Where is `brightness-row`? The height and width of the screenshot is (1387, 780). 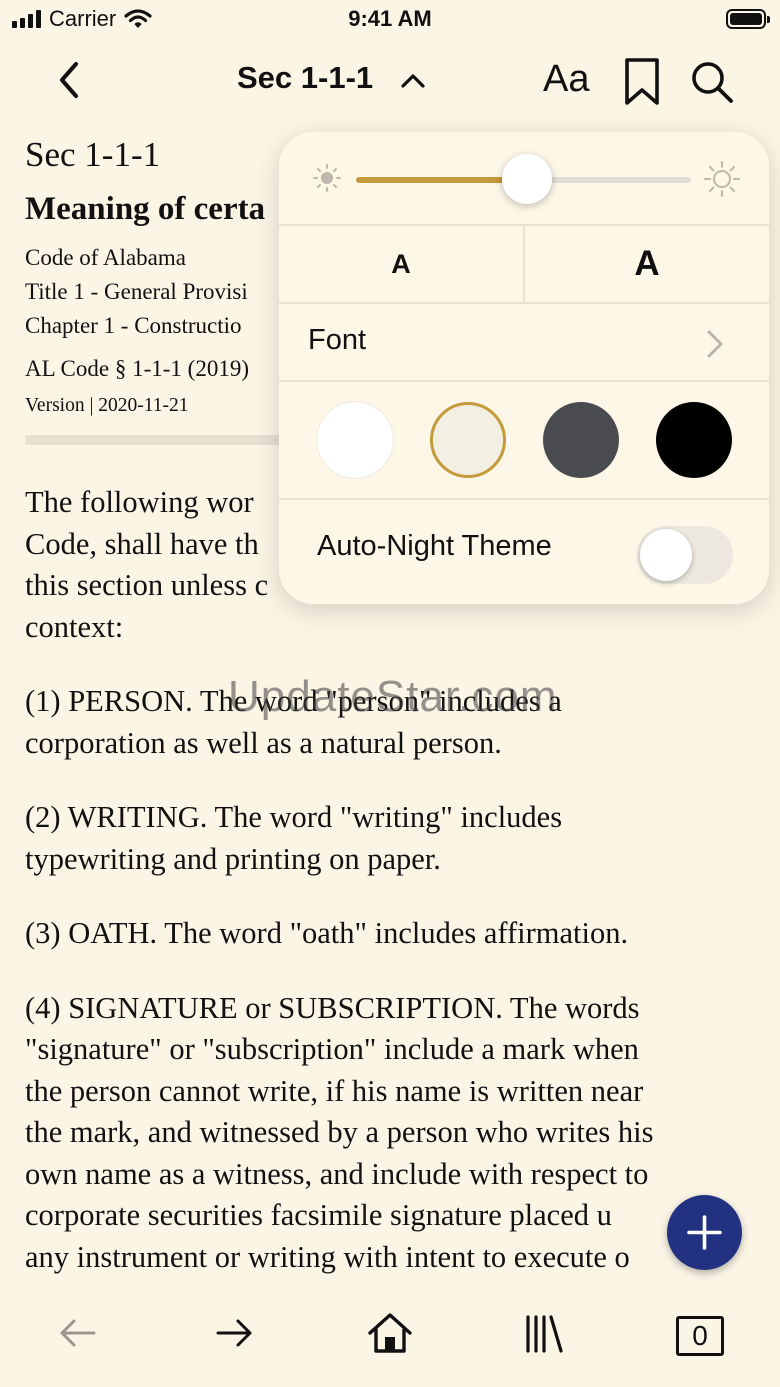
brightness-row is located at coordinates (524, 179).